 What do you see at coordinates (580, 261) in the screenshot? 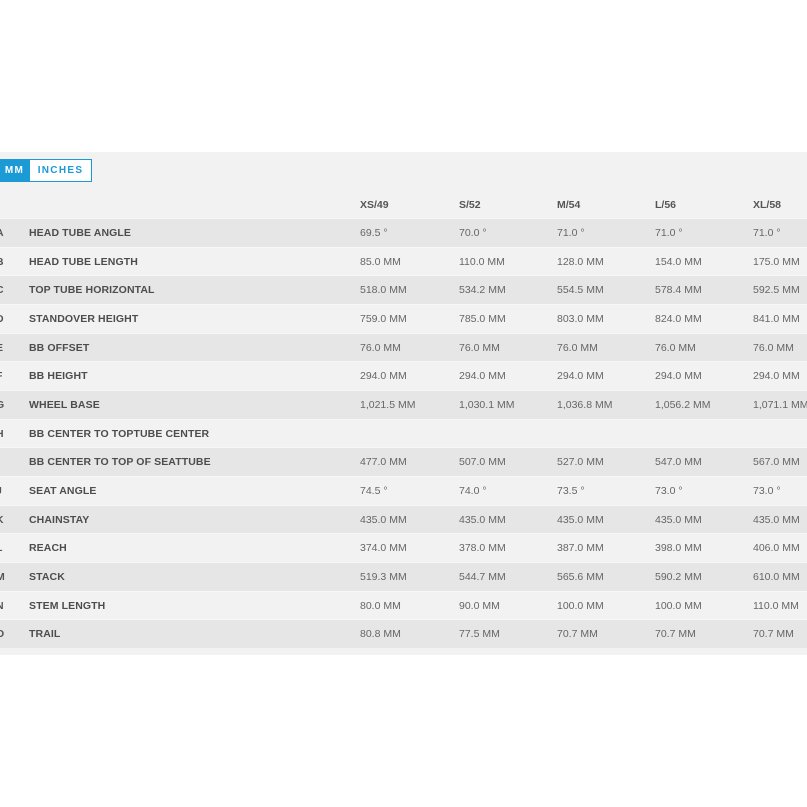
I see `row-value: 128.0 MM` at bounding box center [580, 261].